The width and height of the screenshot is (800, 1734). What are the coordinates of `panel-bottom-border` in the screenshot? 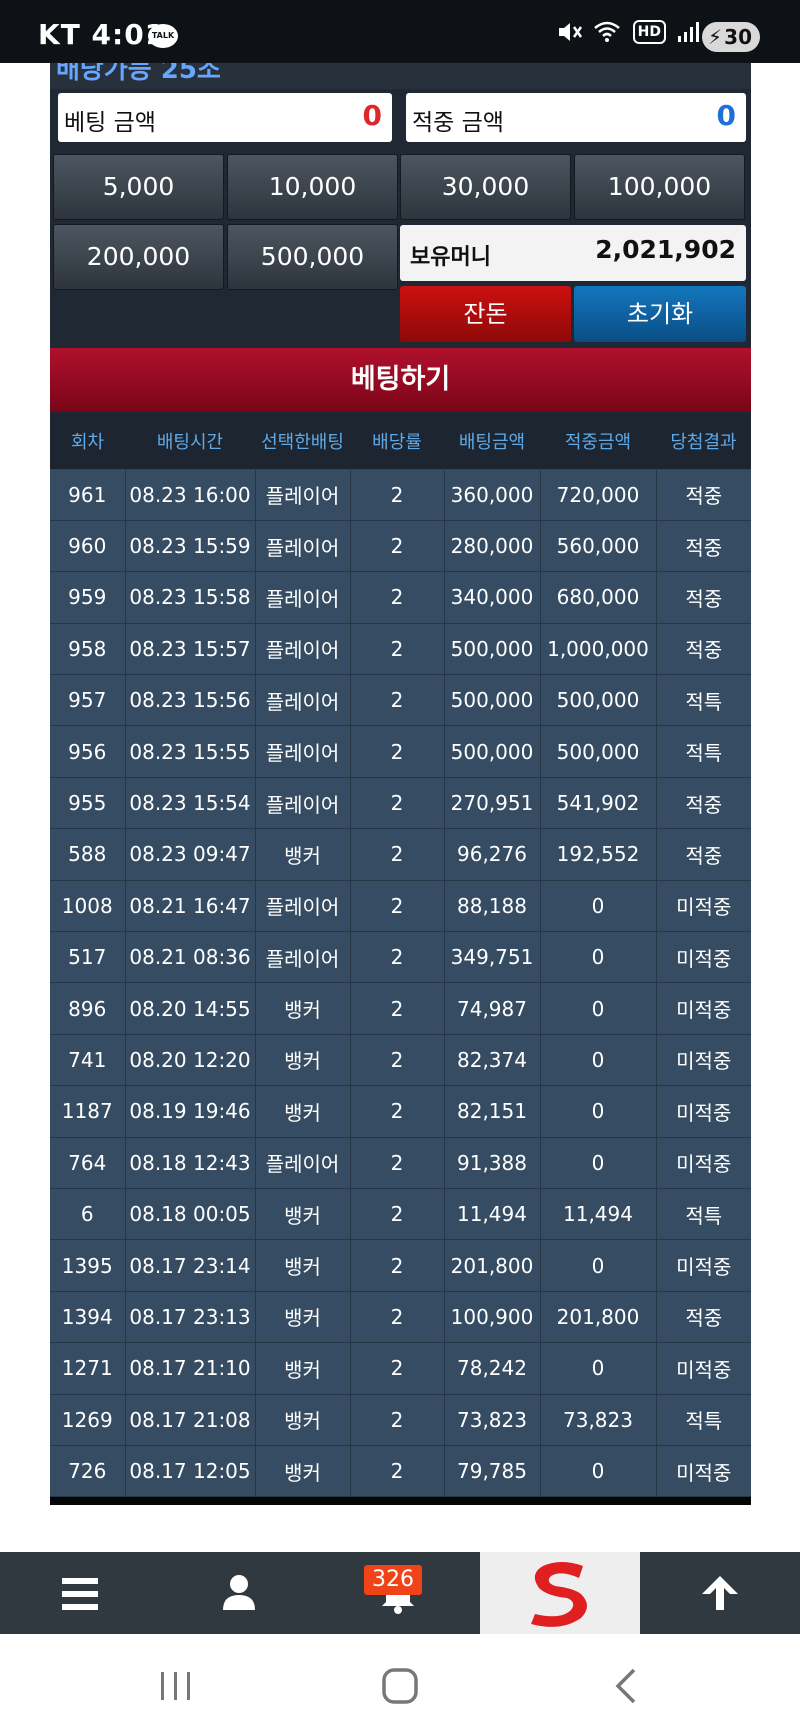 It's located at (400, 1501).